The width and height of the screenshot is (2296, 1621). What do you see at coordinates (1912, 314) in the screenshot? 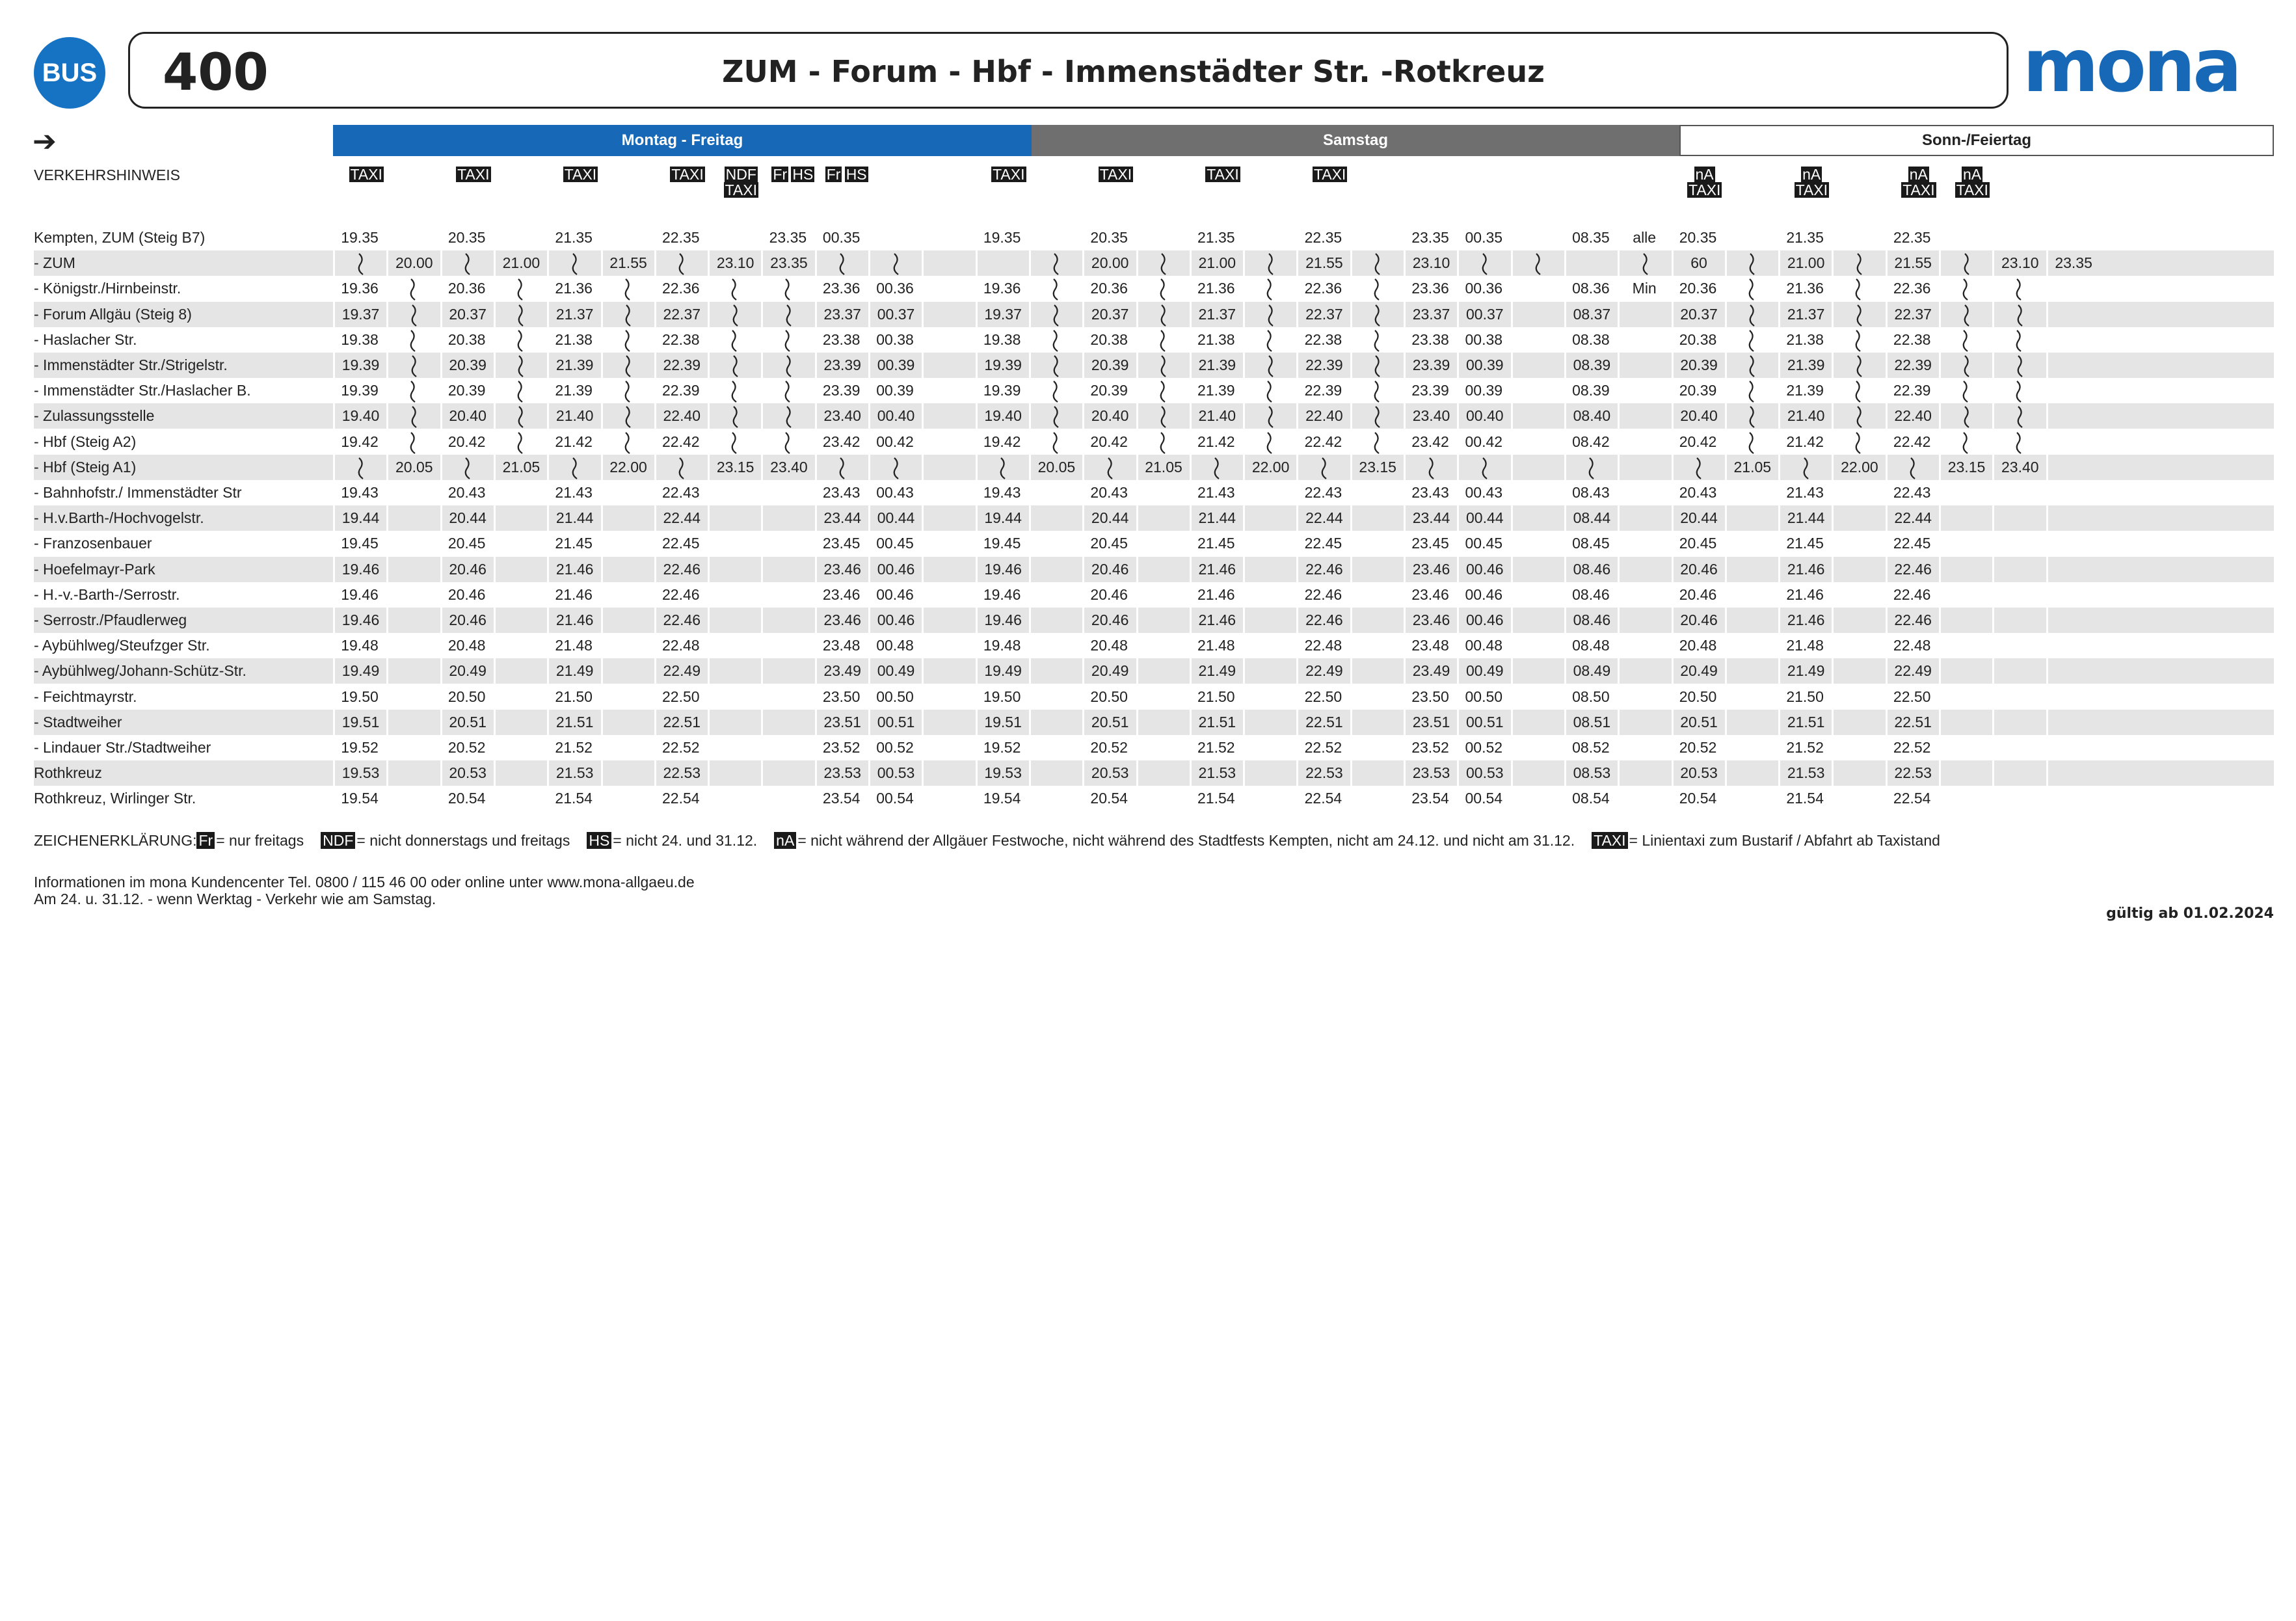
I see `time-cell: 22.37` at bounding box center [1912, 314].